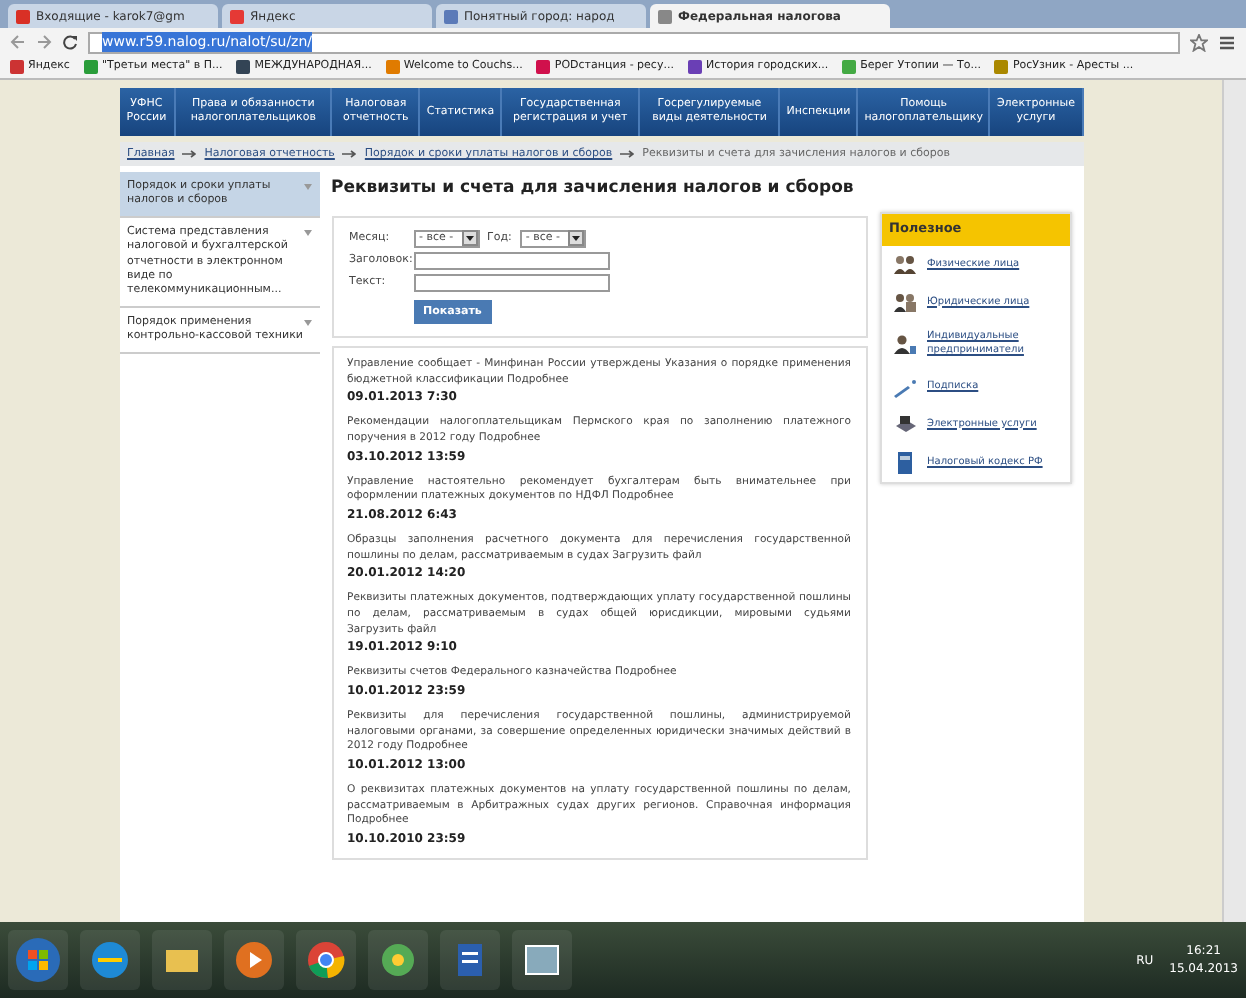  I want to click on back-icon, so click(18, 42).